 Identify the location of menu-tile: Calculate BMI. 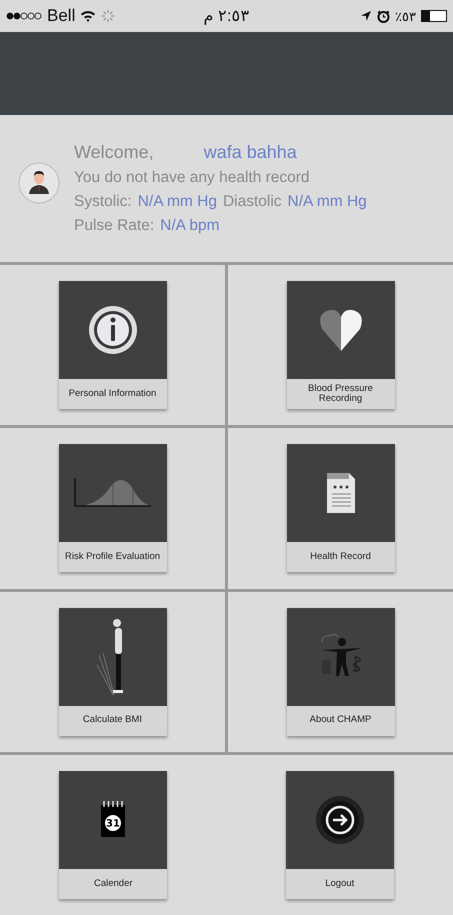
(112, 672).